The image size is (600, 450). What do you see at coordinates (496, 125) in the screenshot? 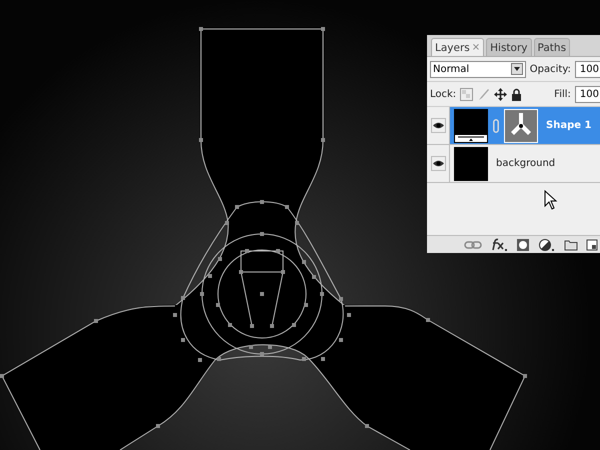
I see `link-icon` at bounding box center [496, 125].